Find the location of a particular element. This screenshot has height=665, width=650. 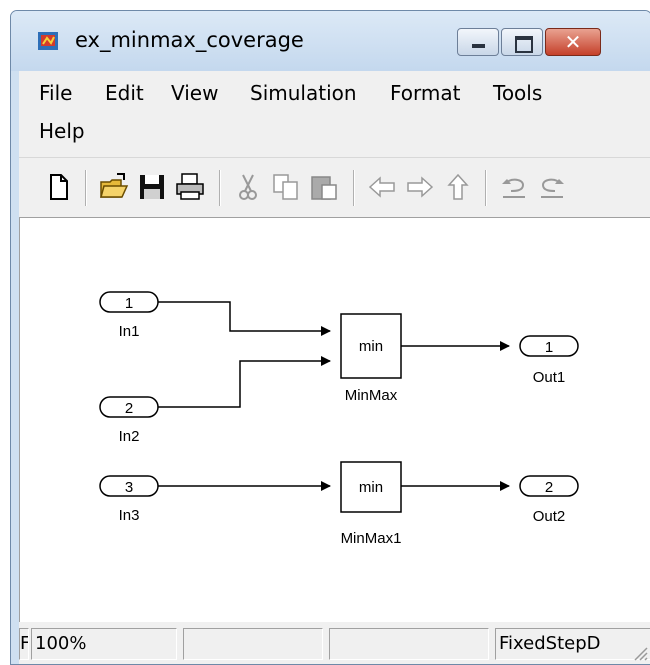

up-icon is located at coordinates (458, 187).